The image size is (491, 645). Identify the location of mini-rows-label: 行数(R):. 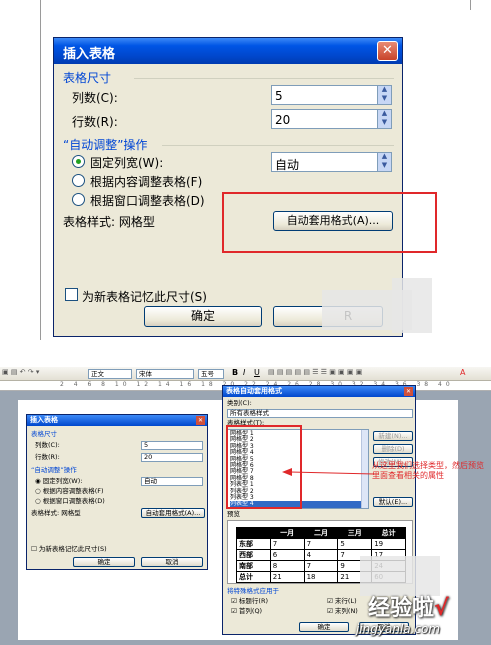
(47, 457).